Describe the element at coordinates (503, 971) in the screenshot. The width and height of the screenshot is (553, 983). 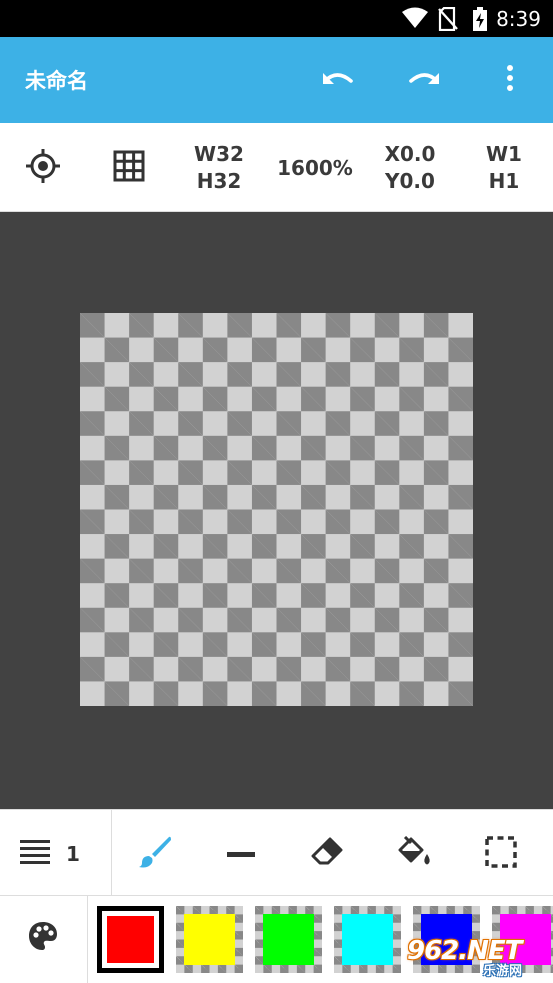
I see `watermark-sub: 乐游网` at that location.